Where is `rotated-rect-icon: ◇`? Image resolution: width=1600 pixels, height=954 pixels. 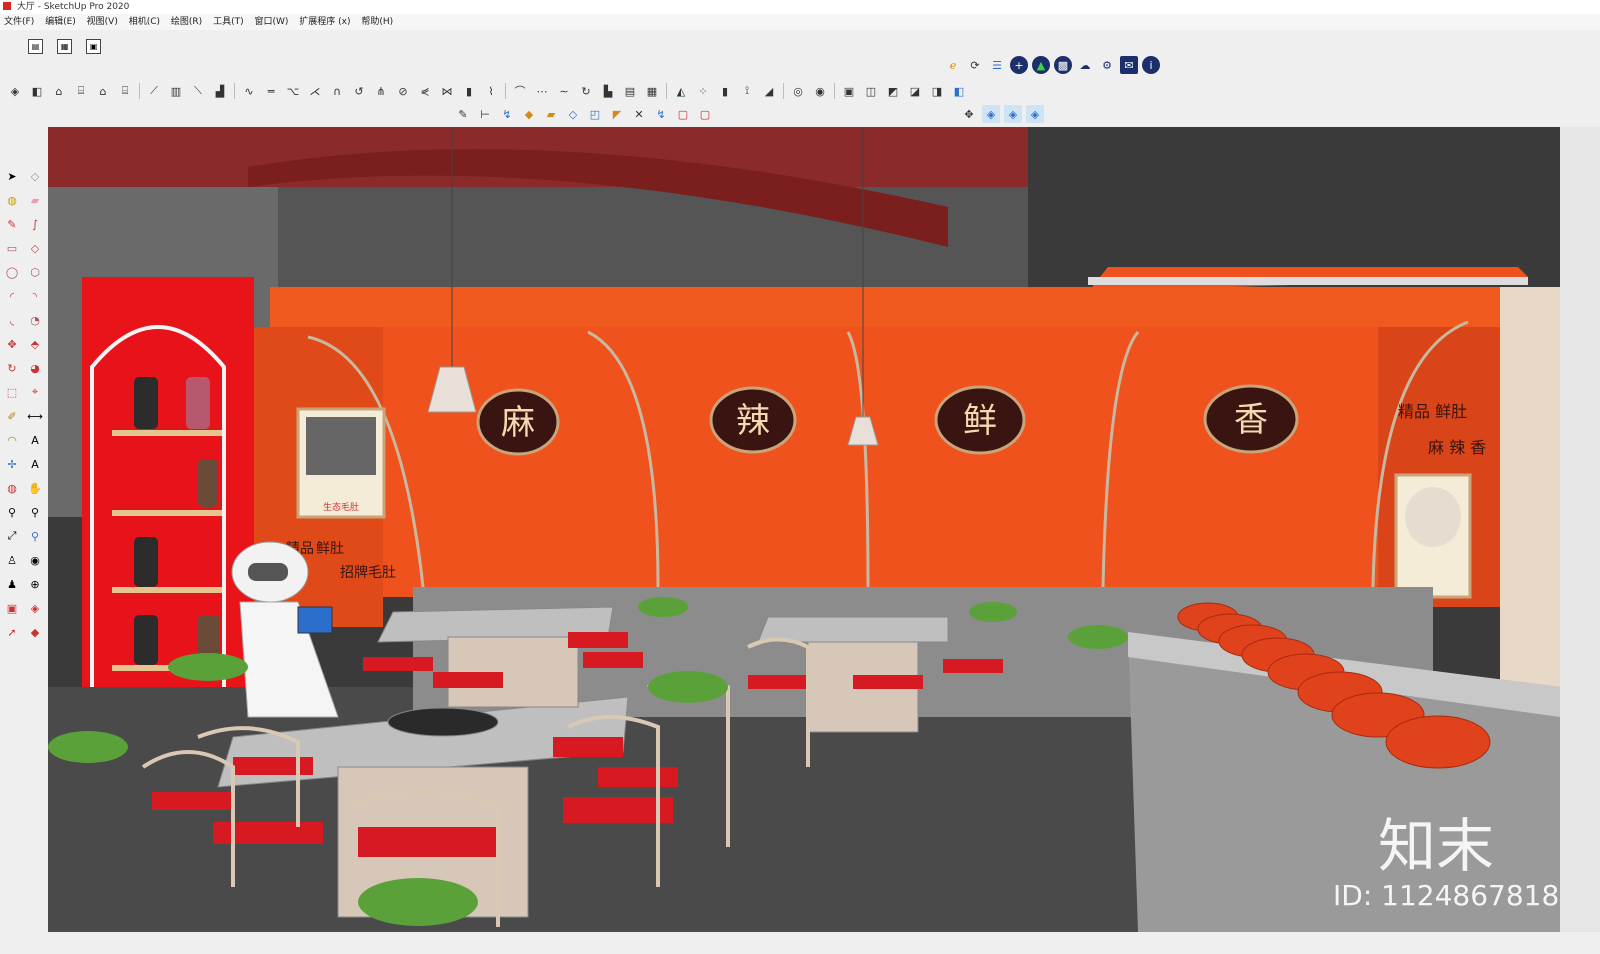
rotated-rect-icon: ◇ is located at coordinates (35, 248).